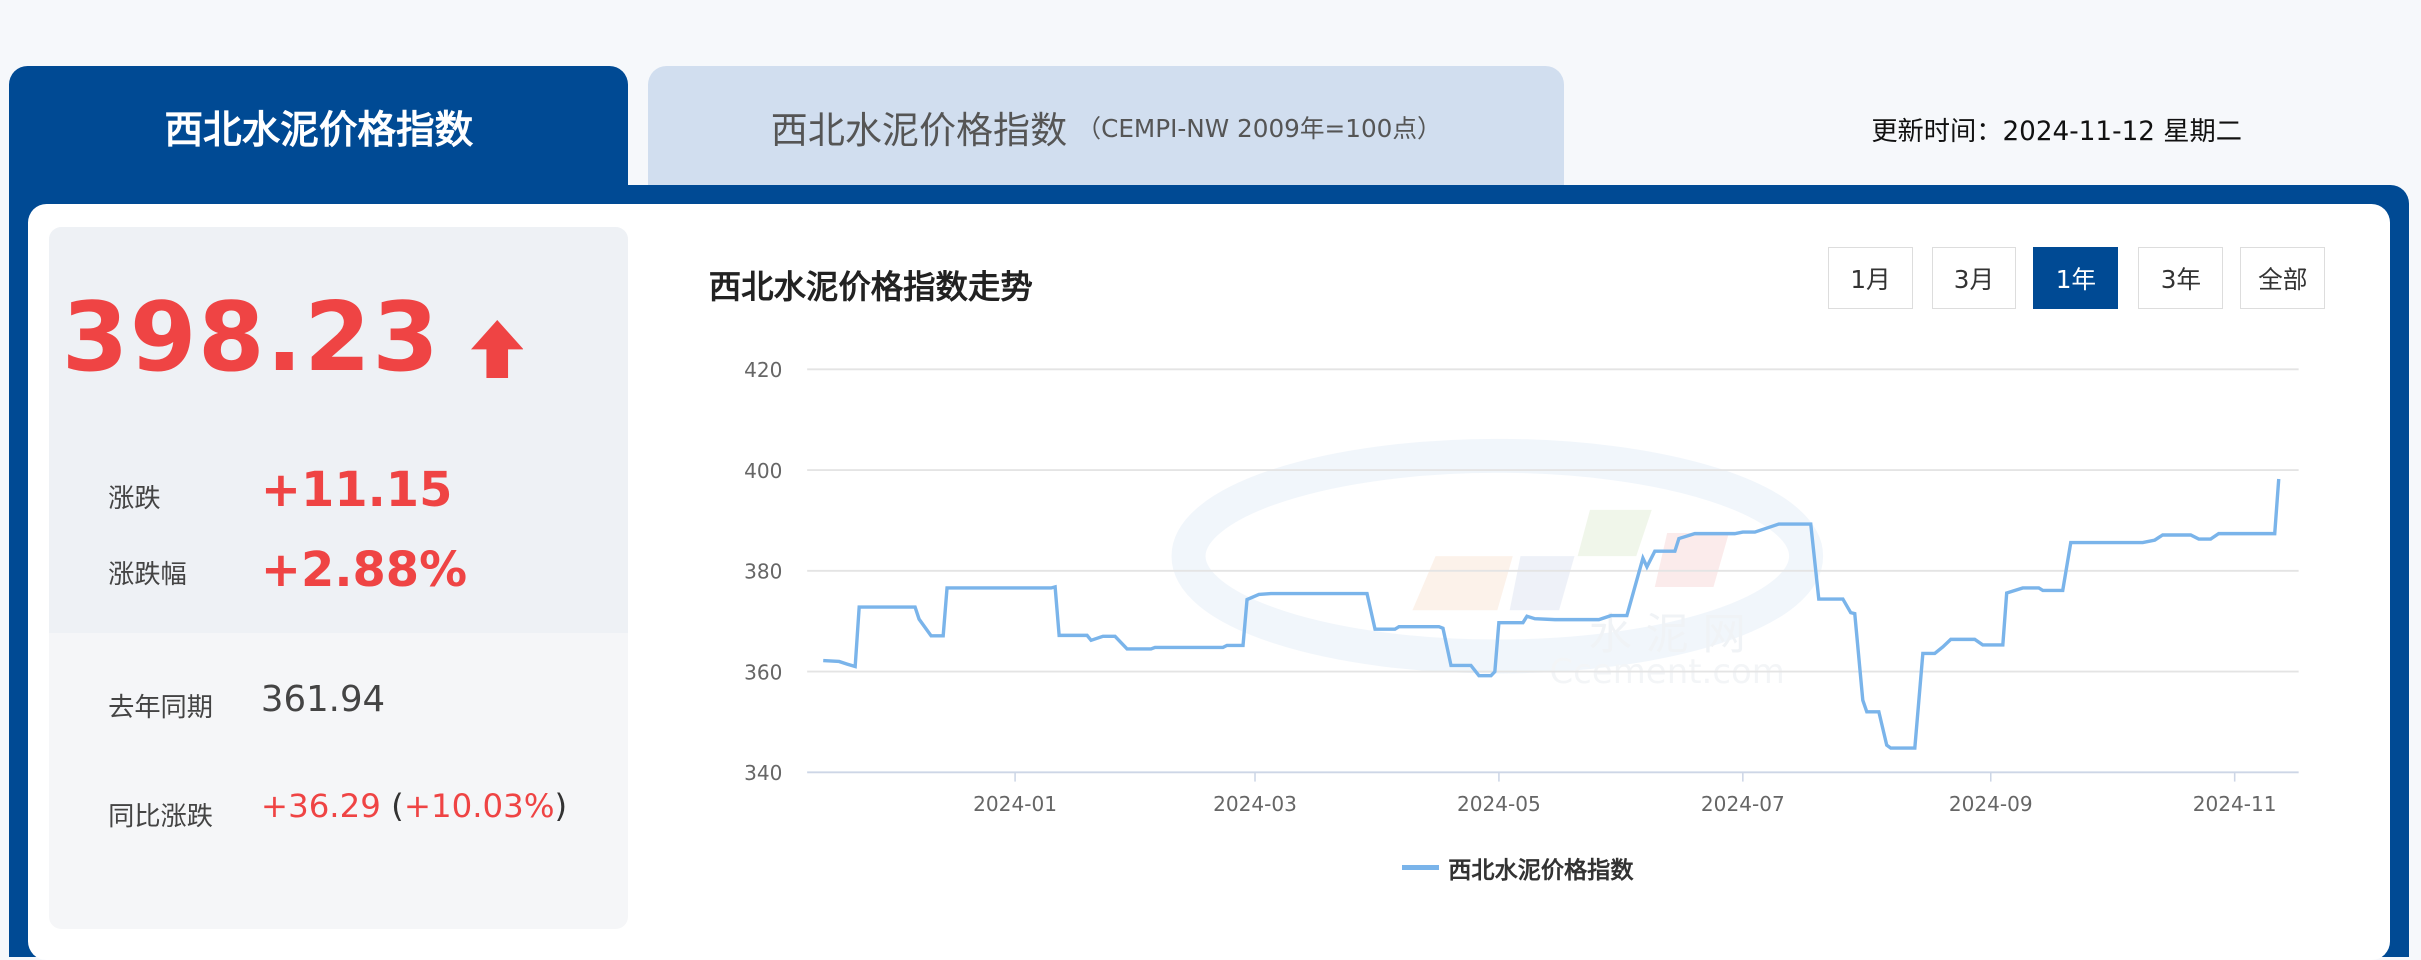 This screenshot has width=2421, height=960. What do you see at coordinates (1974, 278) in the screenshot?
I see `range-3m-button: 3月` at bounding box center [1974, 278].